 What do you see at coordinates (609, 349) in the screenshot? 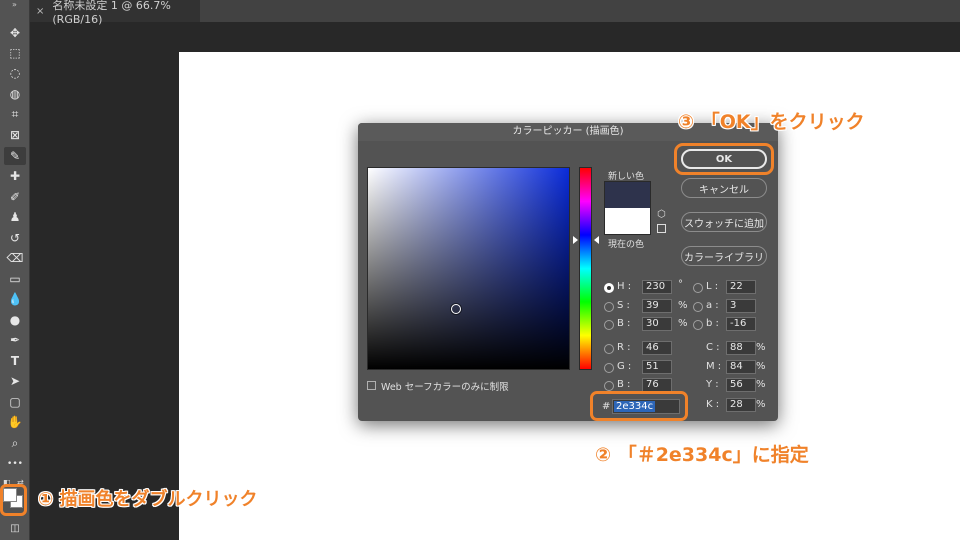
I see `radio-r` at bounding box center [609, 349].